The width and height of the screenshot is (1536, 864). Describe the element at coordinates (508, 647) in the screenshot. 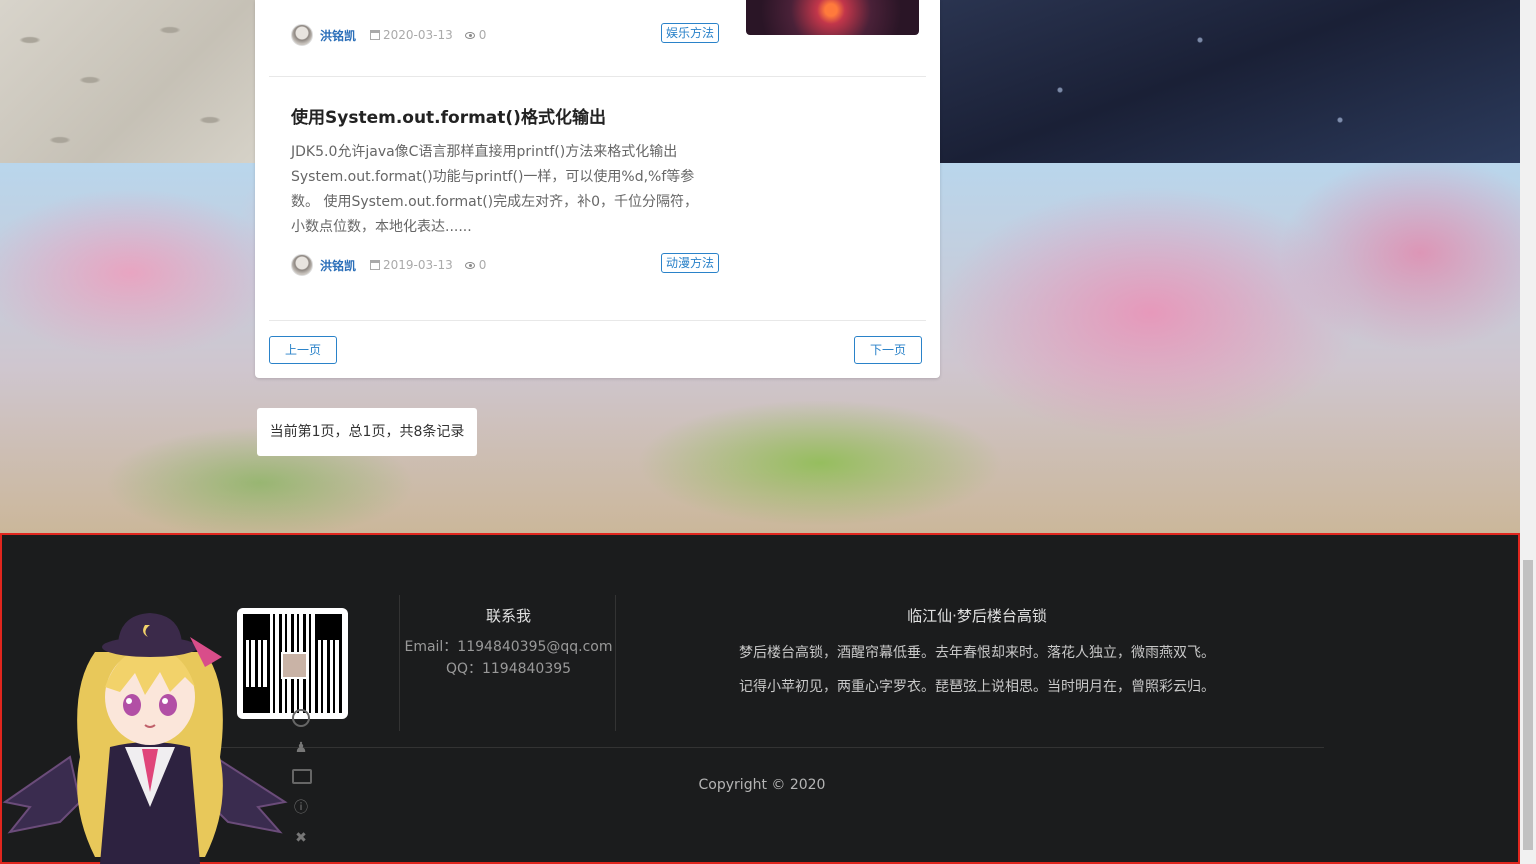

I see `contact-email: Email：1194840395@qq.com` at that location.